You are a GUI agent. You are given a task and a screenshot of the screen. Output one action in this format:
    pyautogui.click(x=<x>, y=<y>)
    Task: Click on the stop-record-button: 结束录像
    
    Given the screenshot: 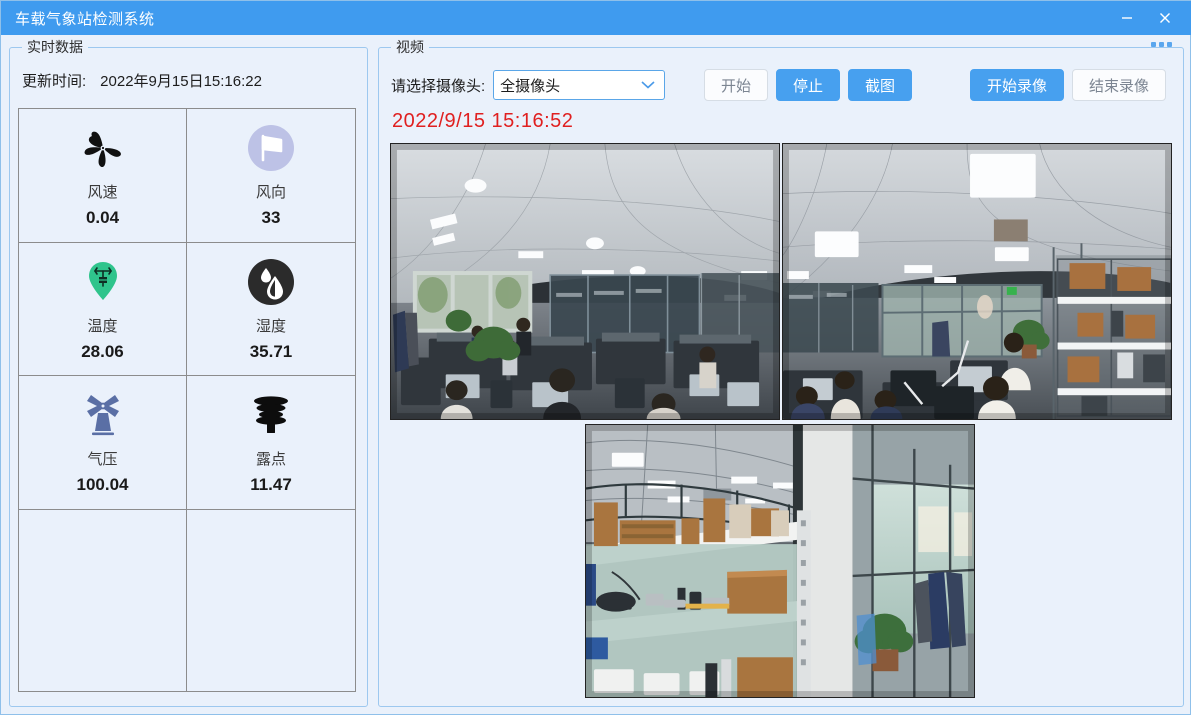 What is the action you would take?
    pyautogui.click(x=1119, y=85)
    